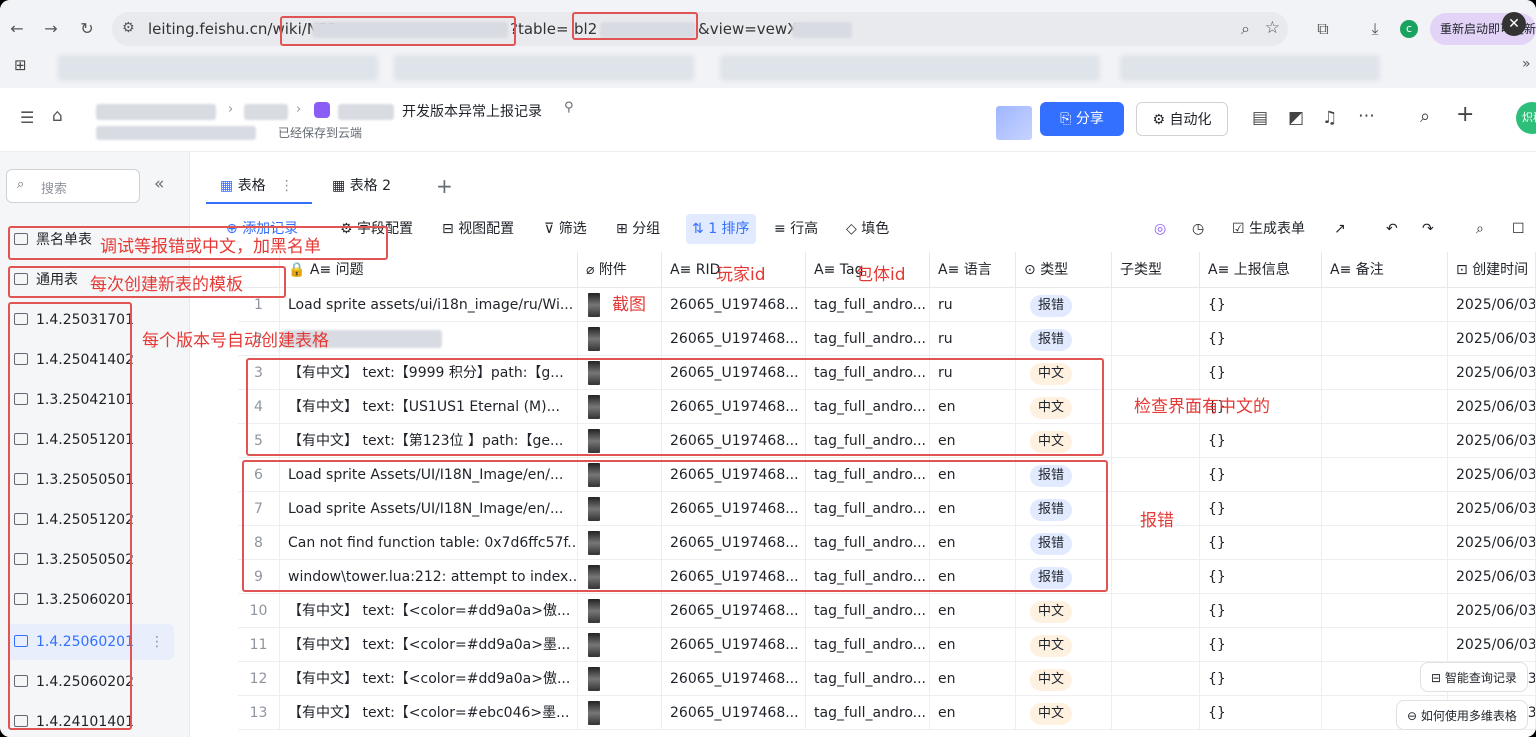 The height and width of the screenshot is (737, 1536). I want to click on sort-button: ⇅ 1 排序, so click(721, 229).